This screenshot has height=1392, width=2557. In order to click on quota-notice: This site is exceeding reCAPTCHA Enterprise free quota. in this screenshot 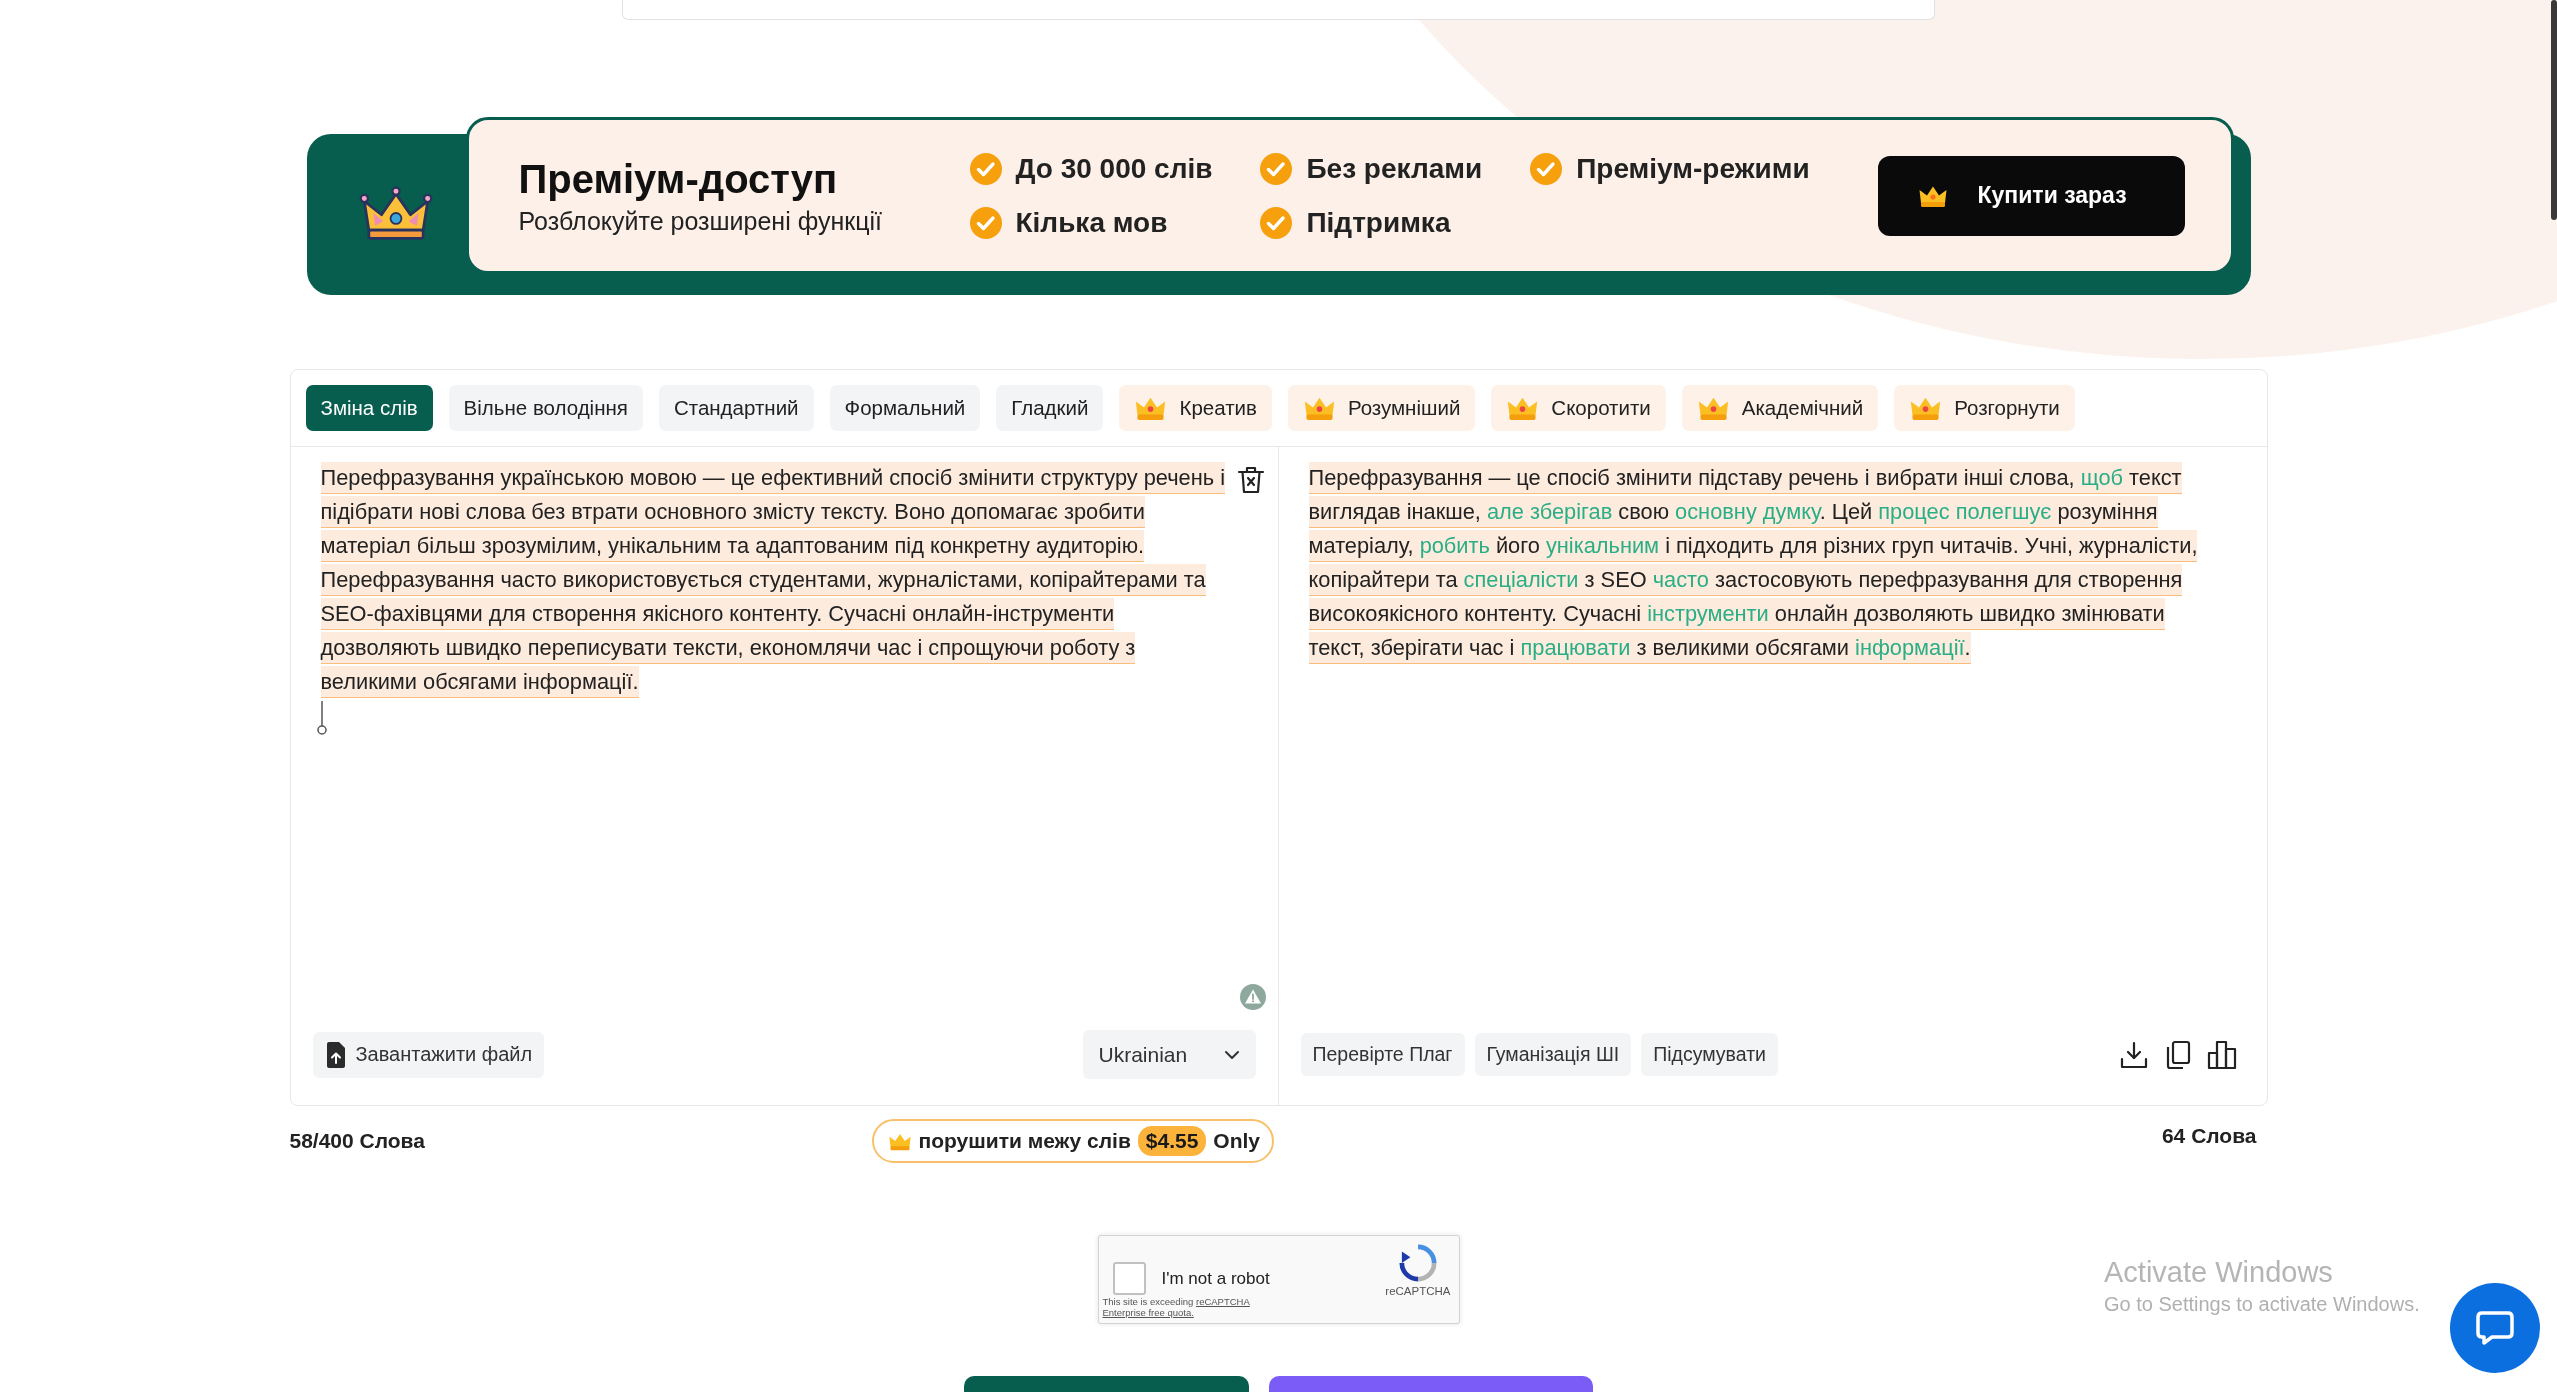, I will do `click(1176, 1307)`.